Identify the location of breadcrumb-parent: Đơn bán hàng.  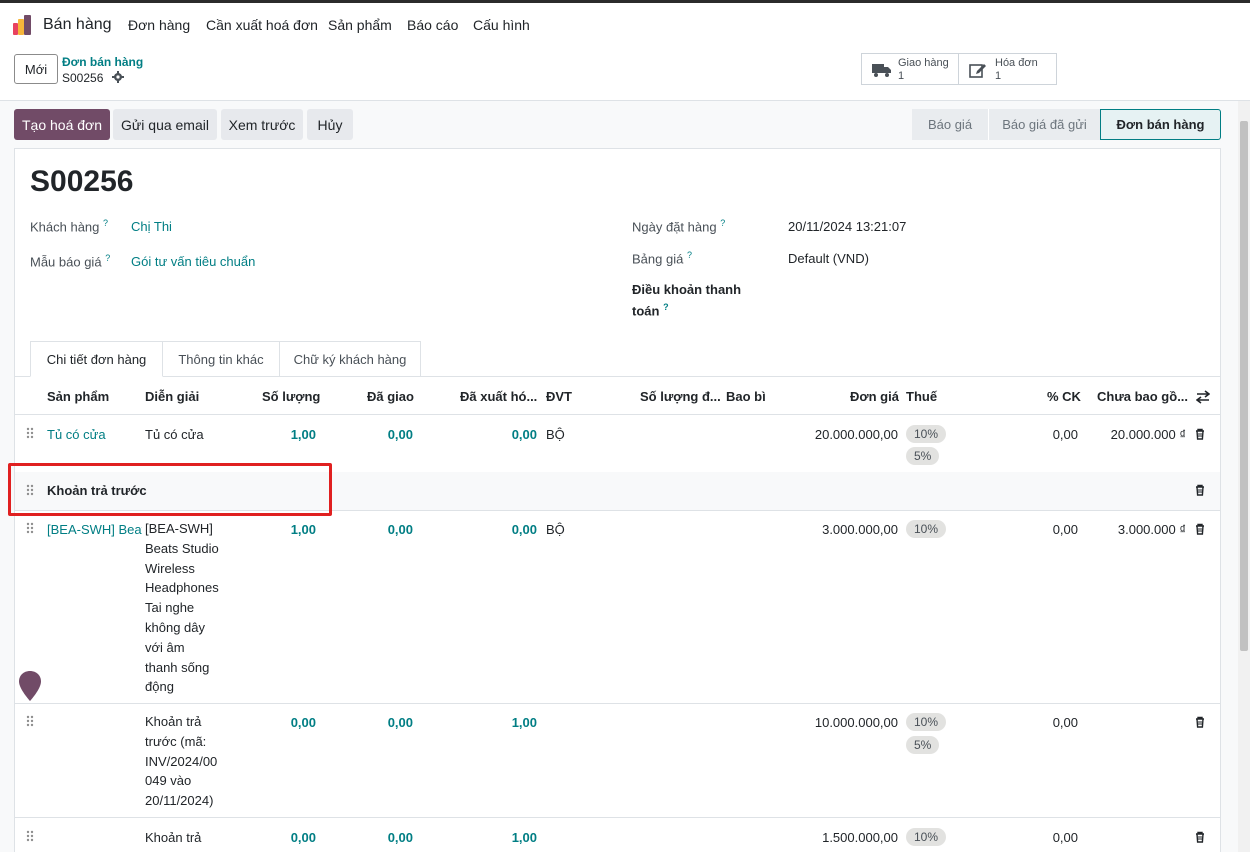
(102, 62).